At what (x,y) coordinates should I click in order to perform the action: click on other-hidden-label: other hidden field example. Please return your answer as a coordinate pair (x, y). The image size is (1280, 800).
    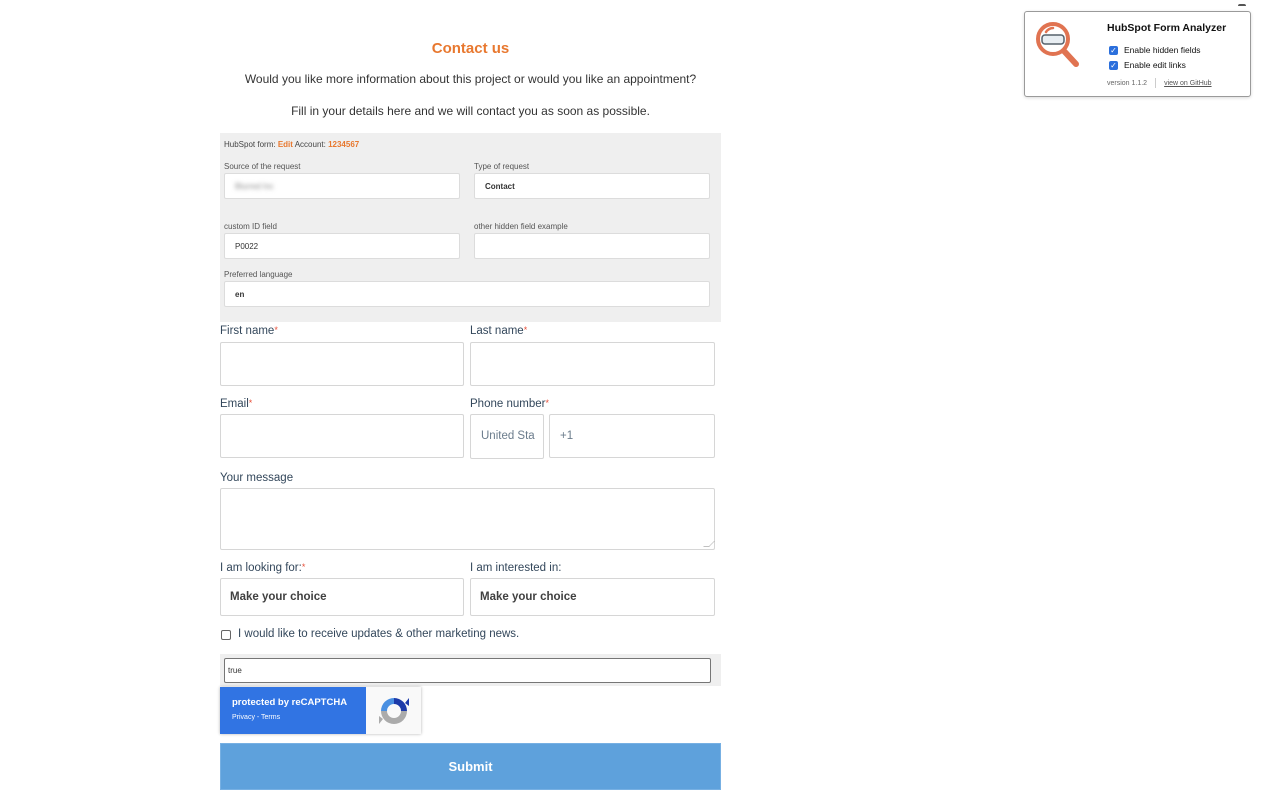
    Looking at the image, I should click on (521, 226).